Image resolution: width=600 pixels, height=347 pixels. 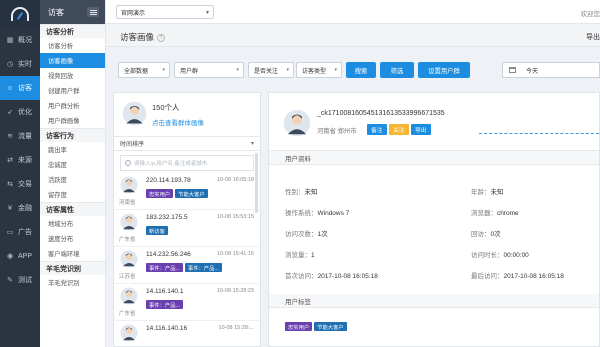 What do you see at coordinates (497, 192) in the screenshot?
I see `field-value: 未知` at bounding box center [497, 192].